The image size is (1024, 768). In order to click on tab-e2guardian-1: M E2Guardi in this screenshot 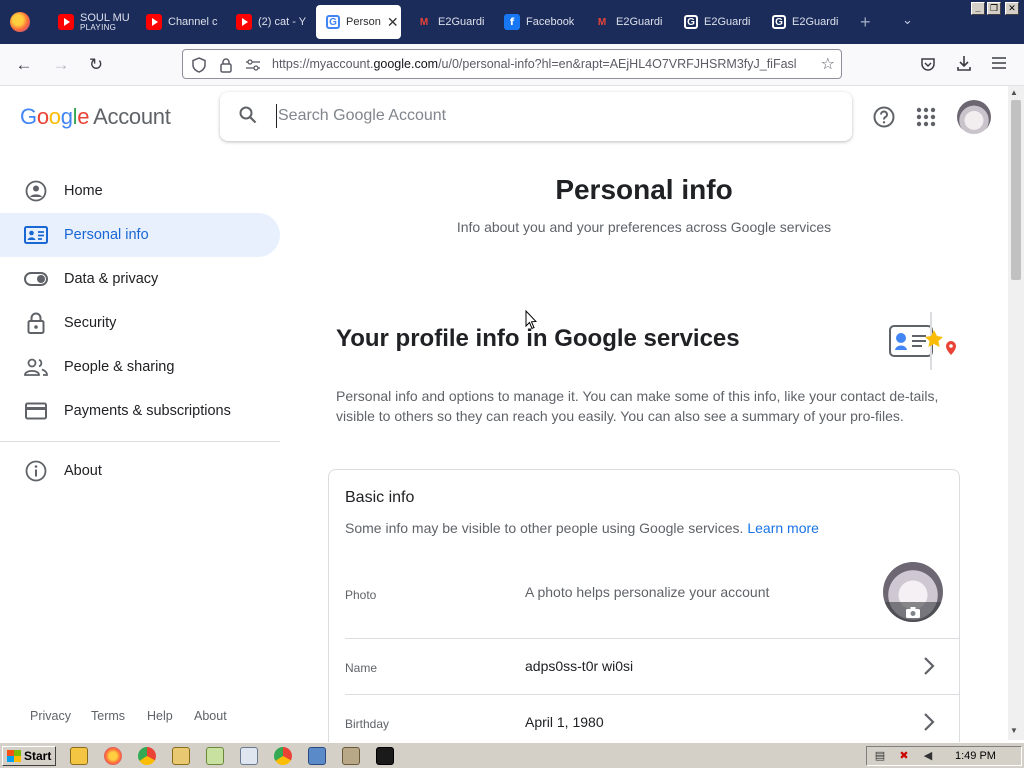, I will do `click(450, 22)`.